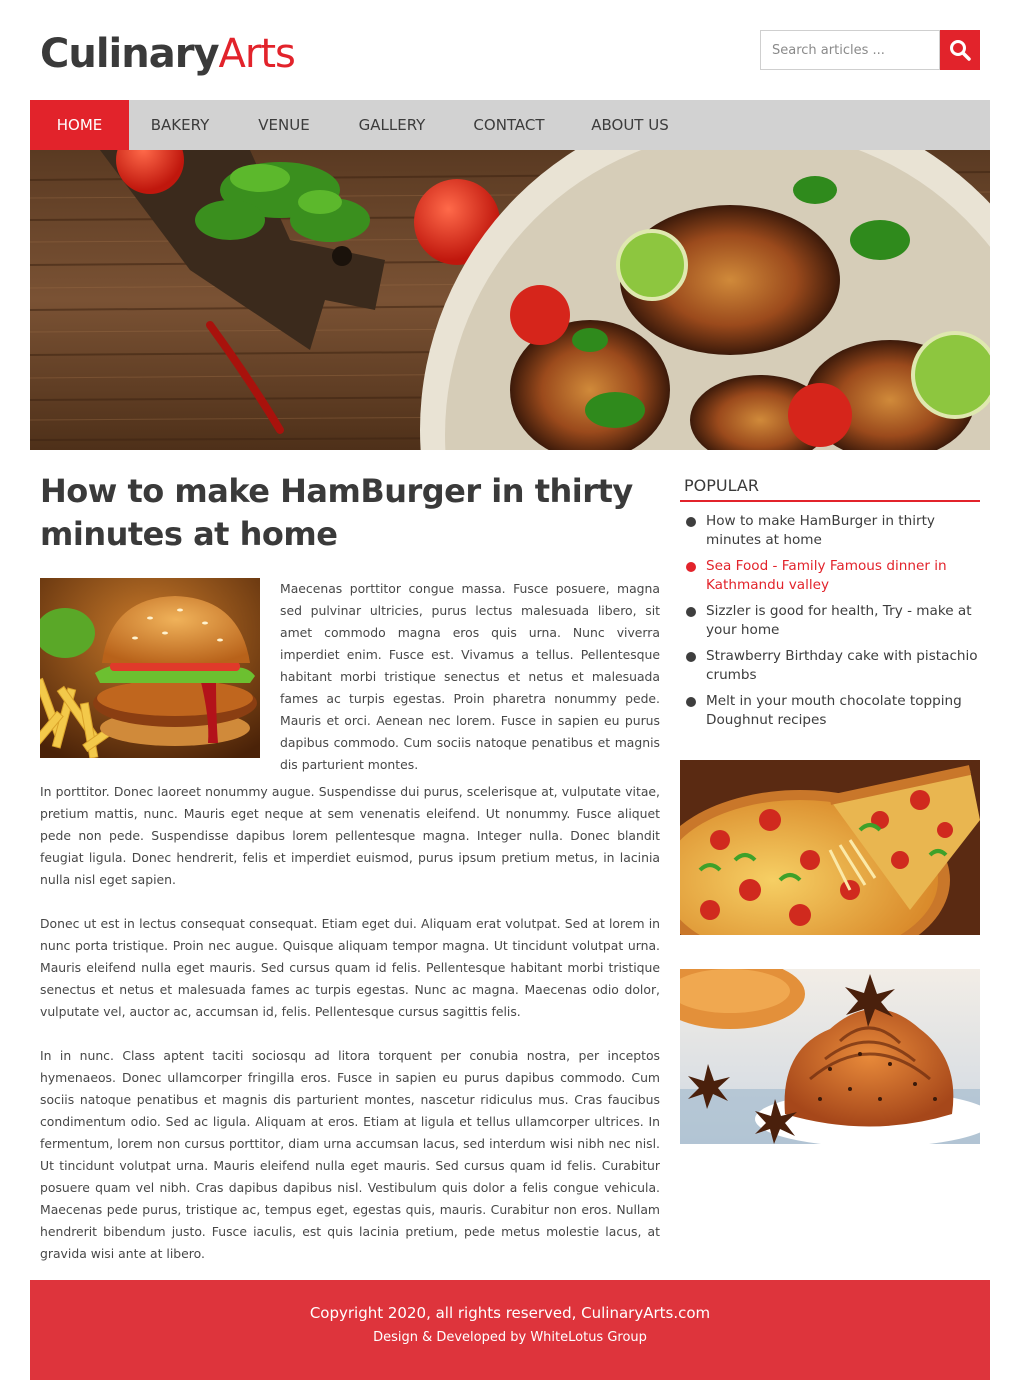 The image size is (1020, 1380). I want to click on search-button, so click(960, 50).